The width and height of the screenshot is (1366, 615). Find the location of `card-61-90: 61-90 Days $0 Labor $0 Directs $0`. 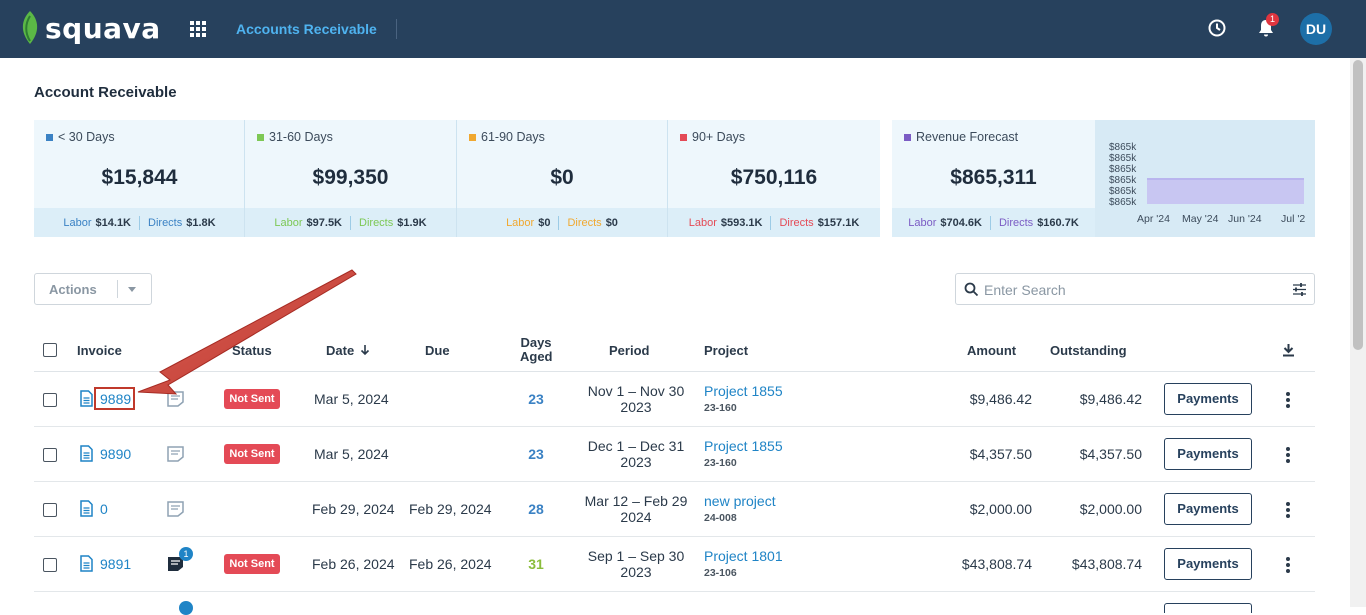

card-61-90: 61-90 Days $0 Labor $0 Directs $0 is located at coordinates (562, 178).